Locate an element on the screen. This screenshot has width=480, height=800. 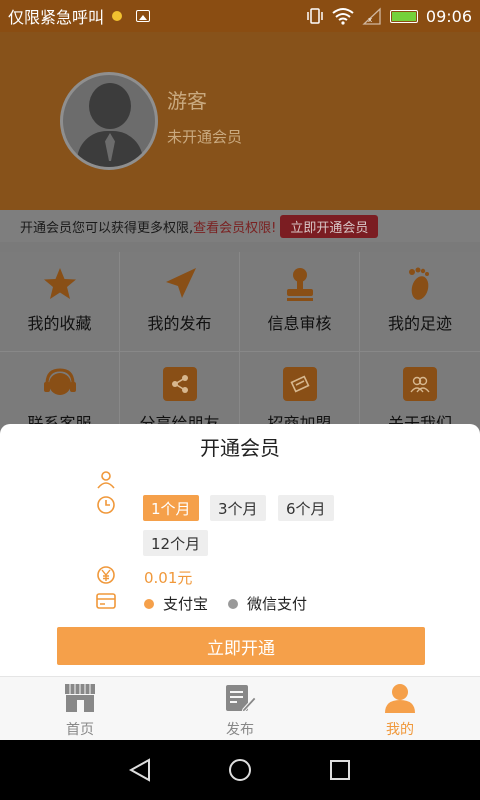
tab-label: 我的 is located at coordinates (400, 730).